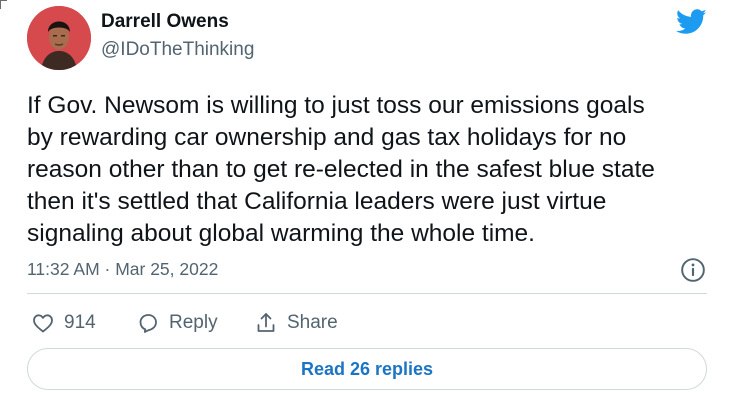 This screenshot has height=400, width=740. I want to click on share-label: Share, so click(312, 322).